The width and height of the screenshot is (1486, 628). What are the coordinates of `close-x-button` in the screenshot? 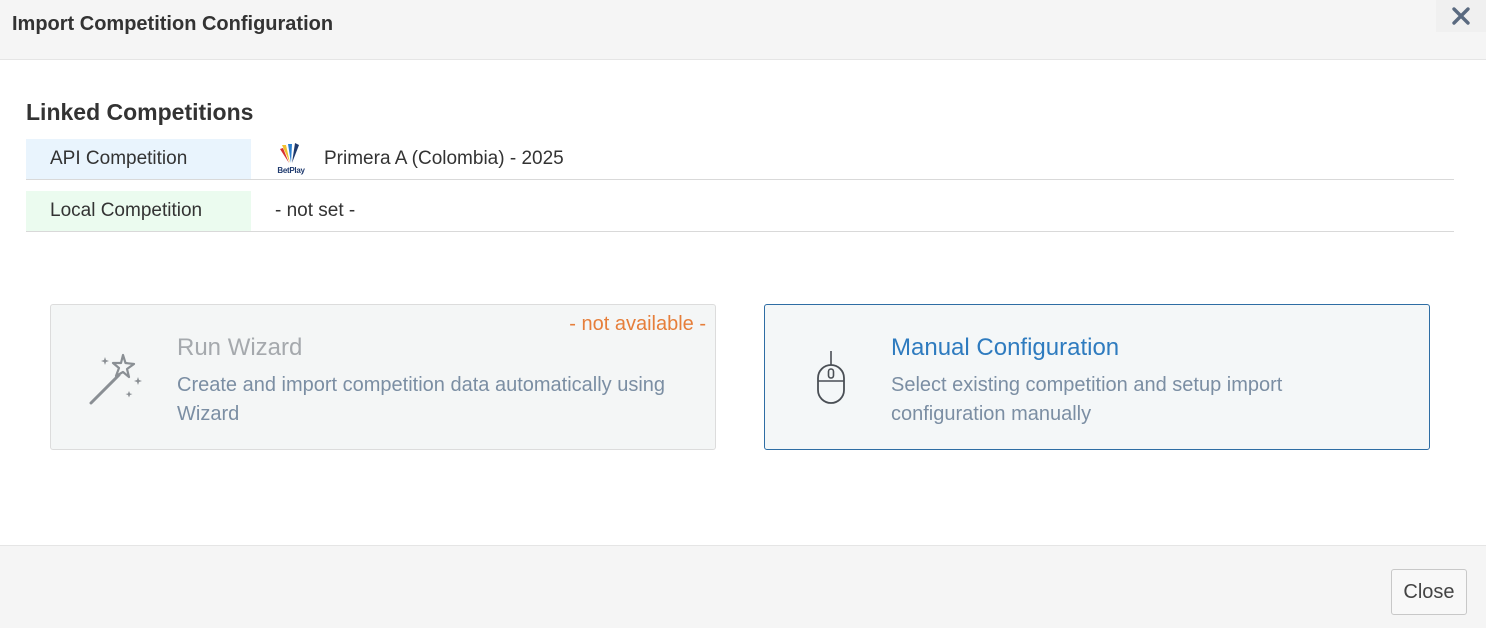 It's located at (1461, 16).